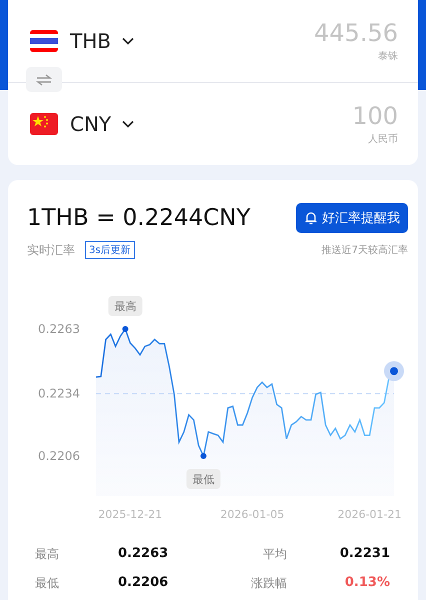 Image resolution: width=426 pixels, height=600 pixels. I want to click on stat-value: 0.13%, so click(367, 583).